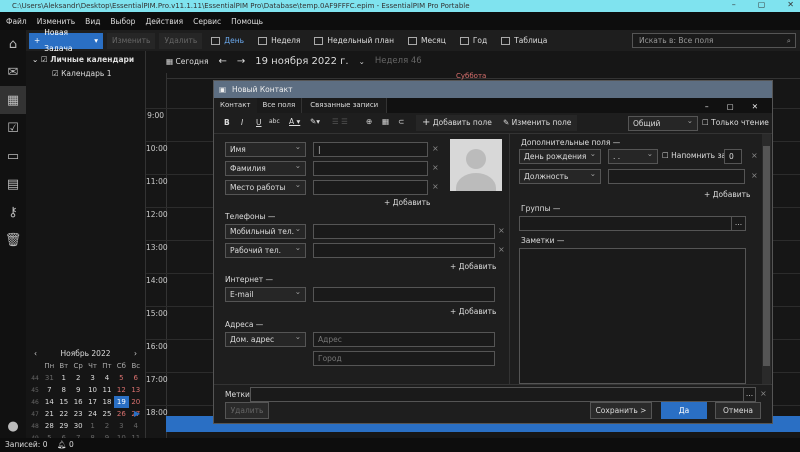 This screenshot has height=452, width=800. What do you see at coordinates (136, 378) in the screenshot?
I see `day-cell: 6` at bounding box center [136, 378].